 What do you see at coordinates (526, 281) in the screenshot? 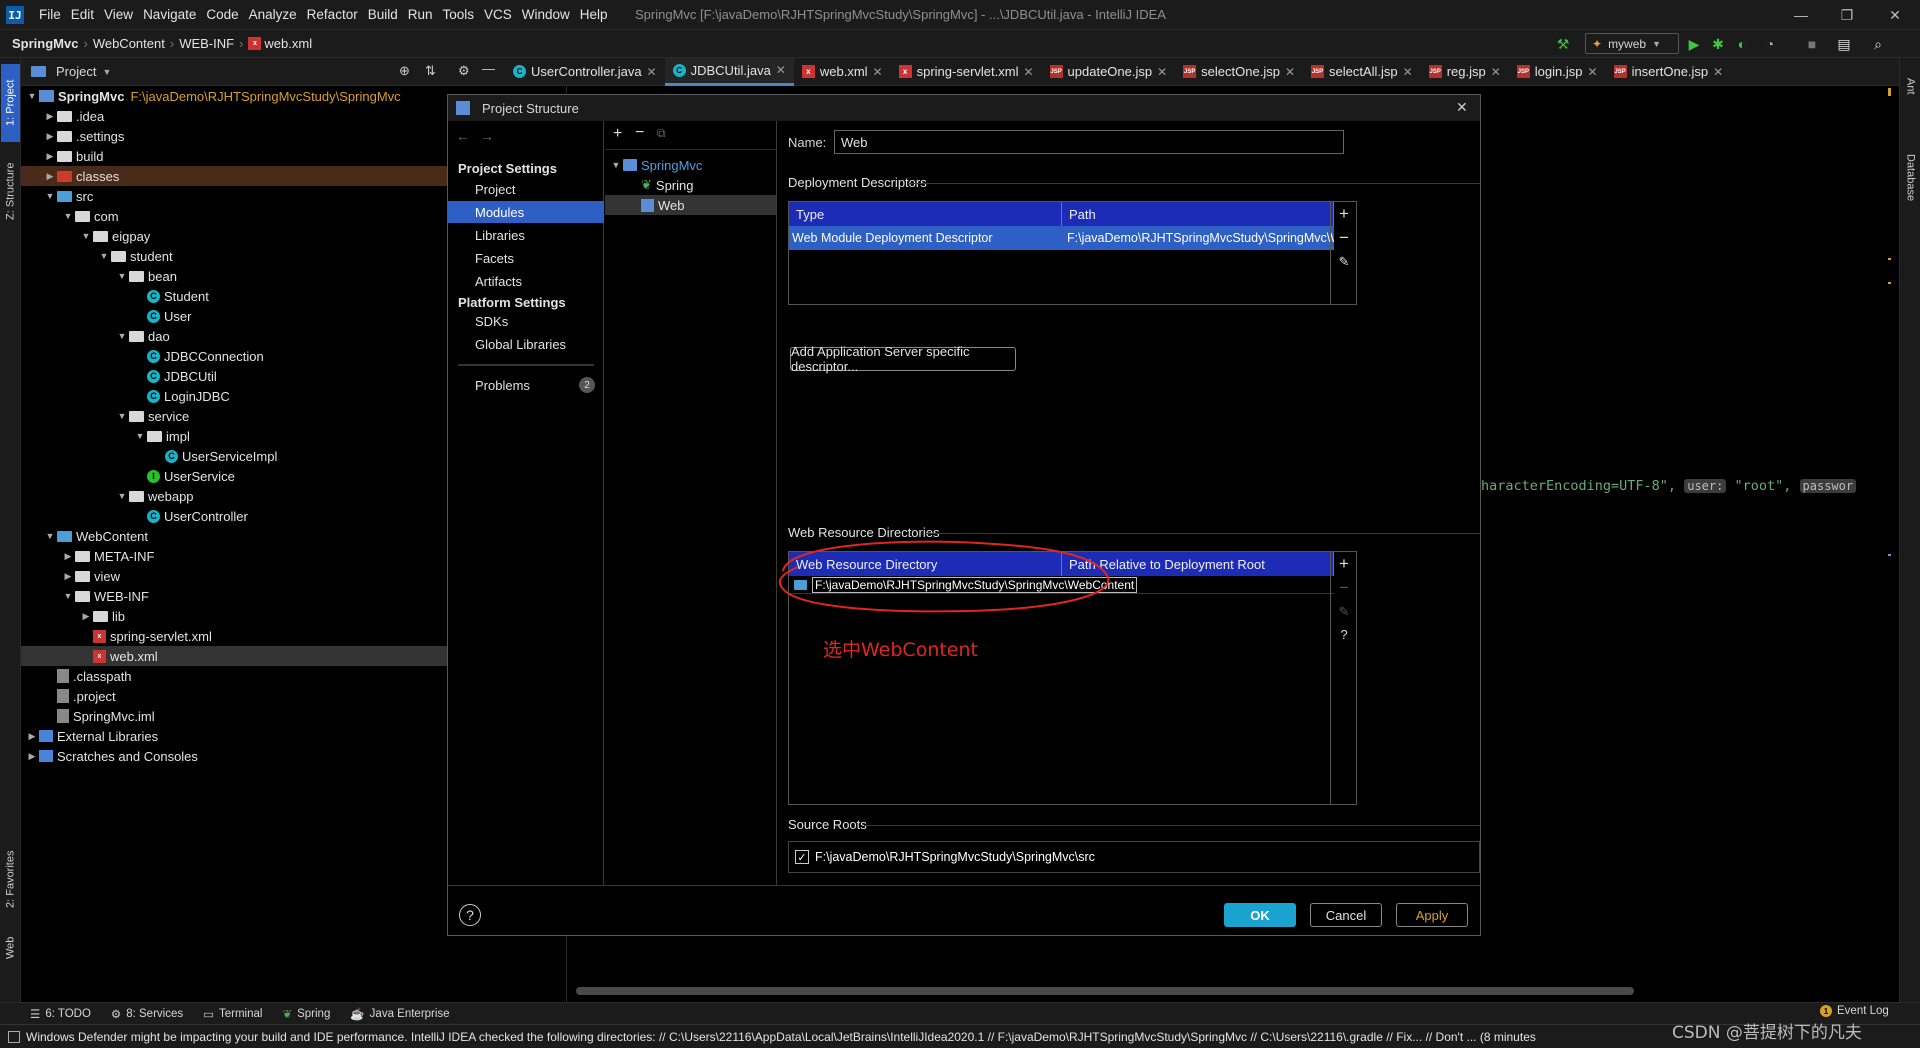
I see `nav-artifacts: Artifacts` at bounding box center [526, 281].